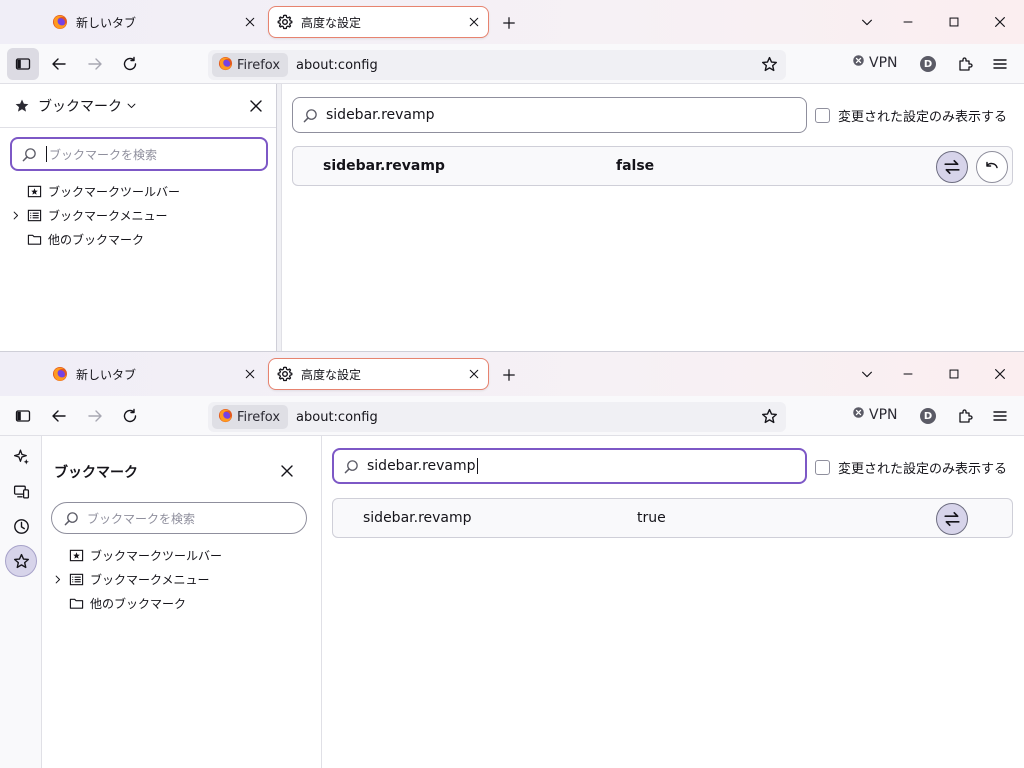  I want to click on checkbox-label: 変更された設定のみ表示する, so click(923, 469).